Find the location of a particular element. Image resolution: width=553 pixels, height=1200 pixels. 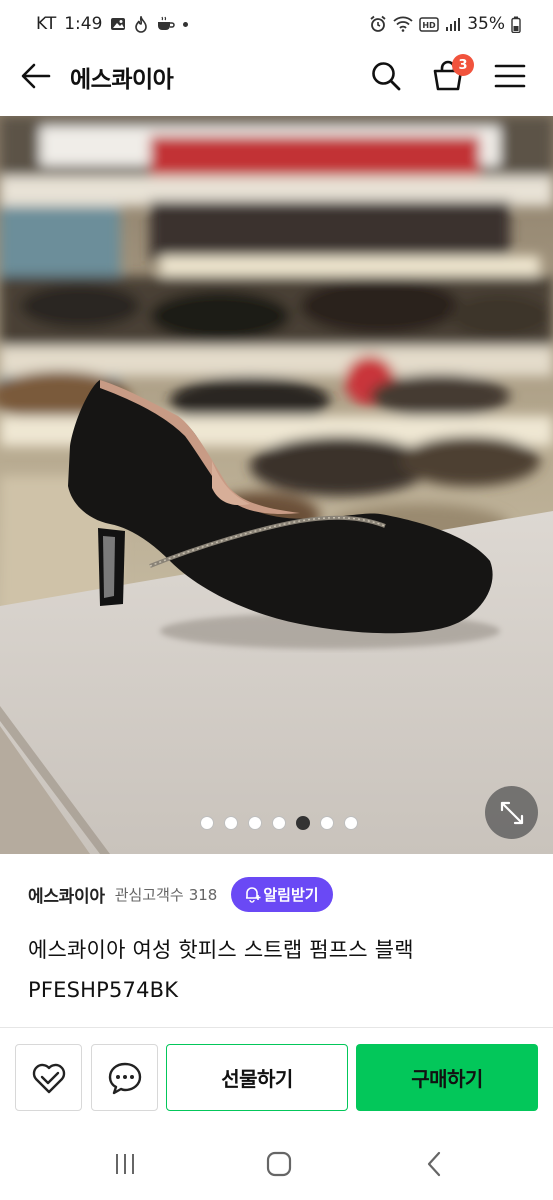

gallery-icon is located at coordinates (118, 24).